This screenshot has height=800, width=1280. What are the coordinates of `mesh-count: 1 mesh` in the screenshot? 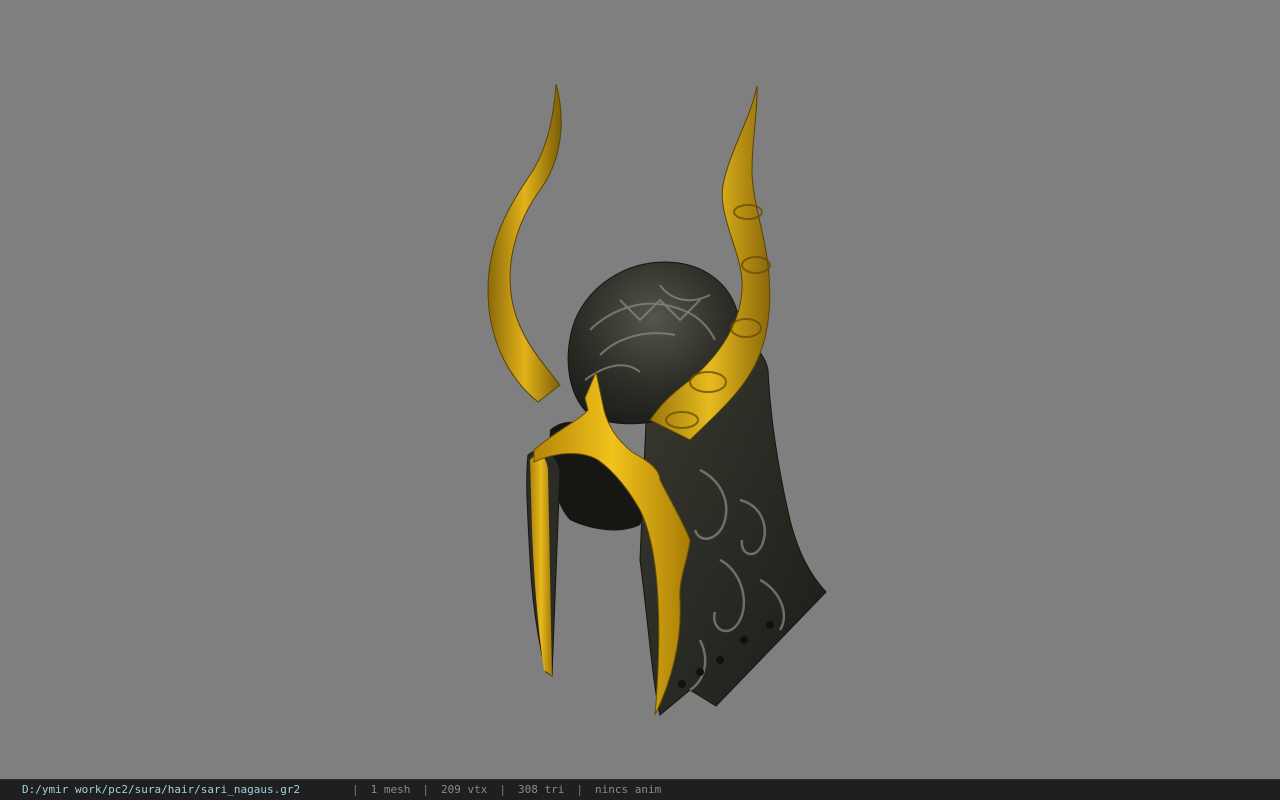 It's located at (390, 789).